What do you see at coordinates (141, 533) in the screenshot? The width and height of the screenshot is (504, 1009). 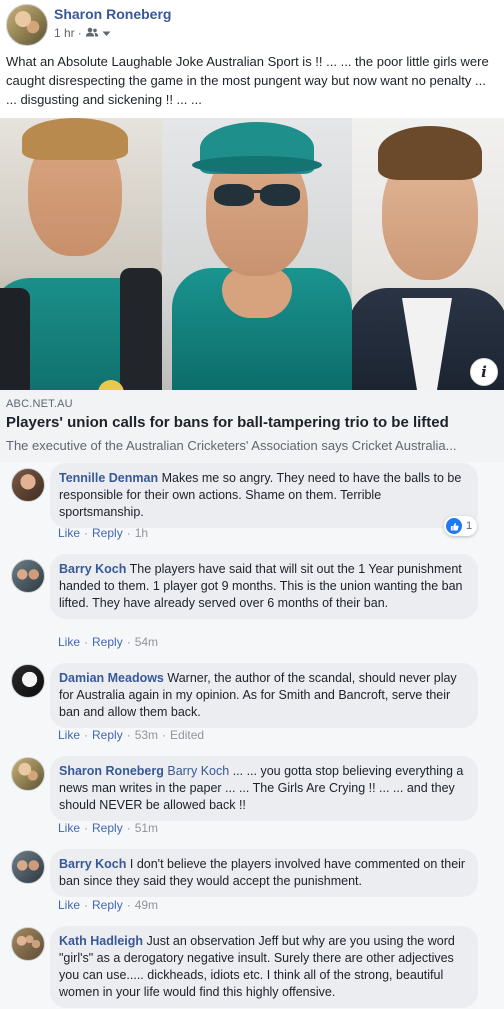 I see `comment-time: 1h` at bounding box center [141, 533].